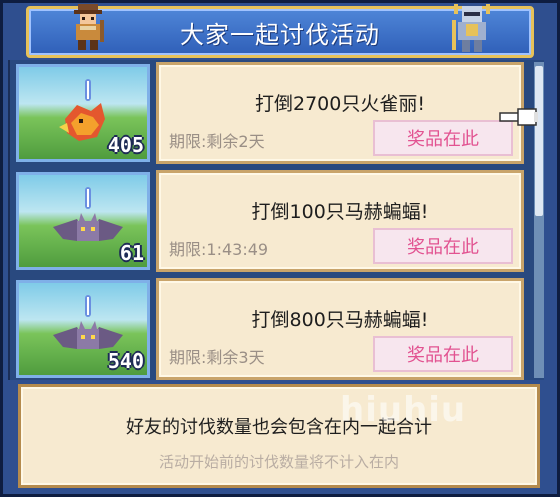  Describe the element at coordinates (131, 253) in the screenshot. I see `kill-count: 61` at that location.